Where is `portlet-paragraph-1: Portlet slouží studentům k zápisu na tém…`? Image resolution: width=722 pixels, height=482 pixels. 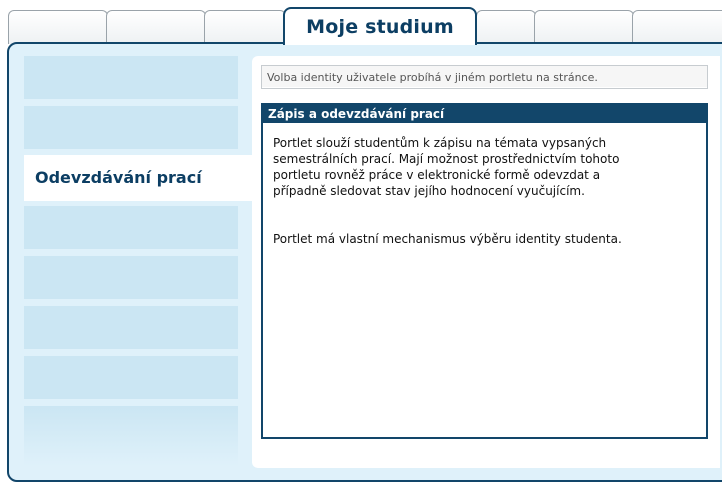
portlet-paragraph-1: Portlet slouží studentům k zápisu na tém… is located at coordinates (484, 167).